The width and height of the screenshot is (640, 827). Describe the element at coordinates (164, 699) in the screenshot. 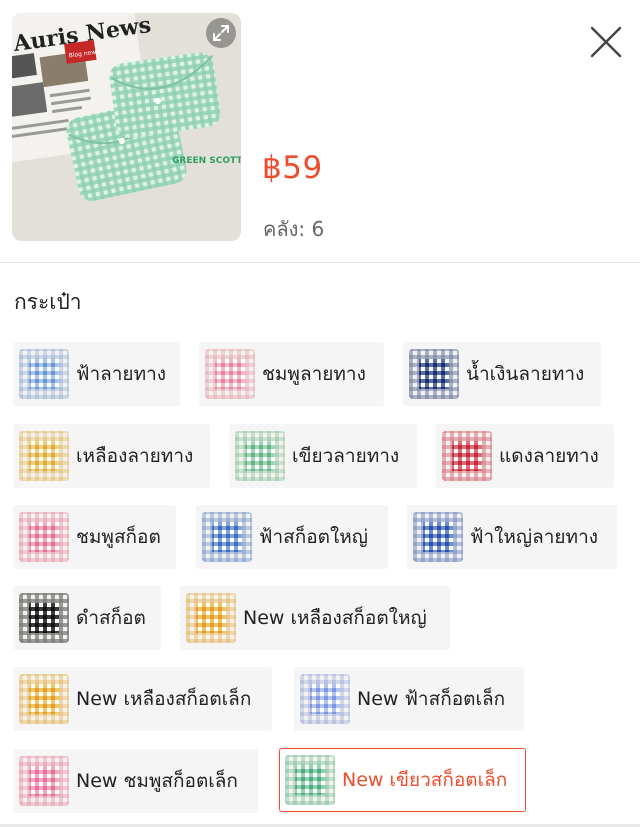

I see `variant-label: New เหลืองสก็อตเล็ก` at that location.